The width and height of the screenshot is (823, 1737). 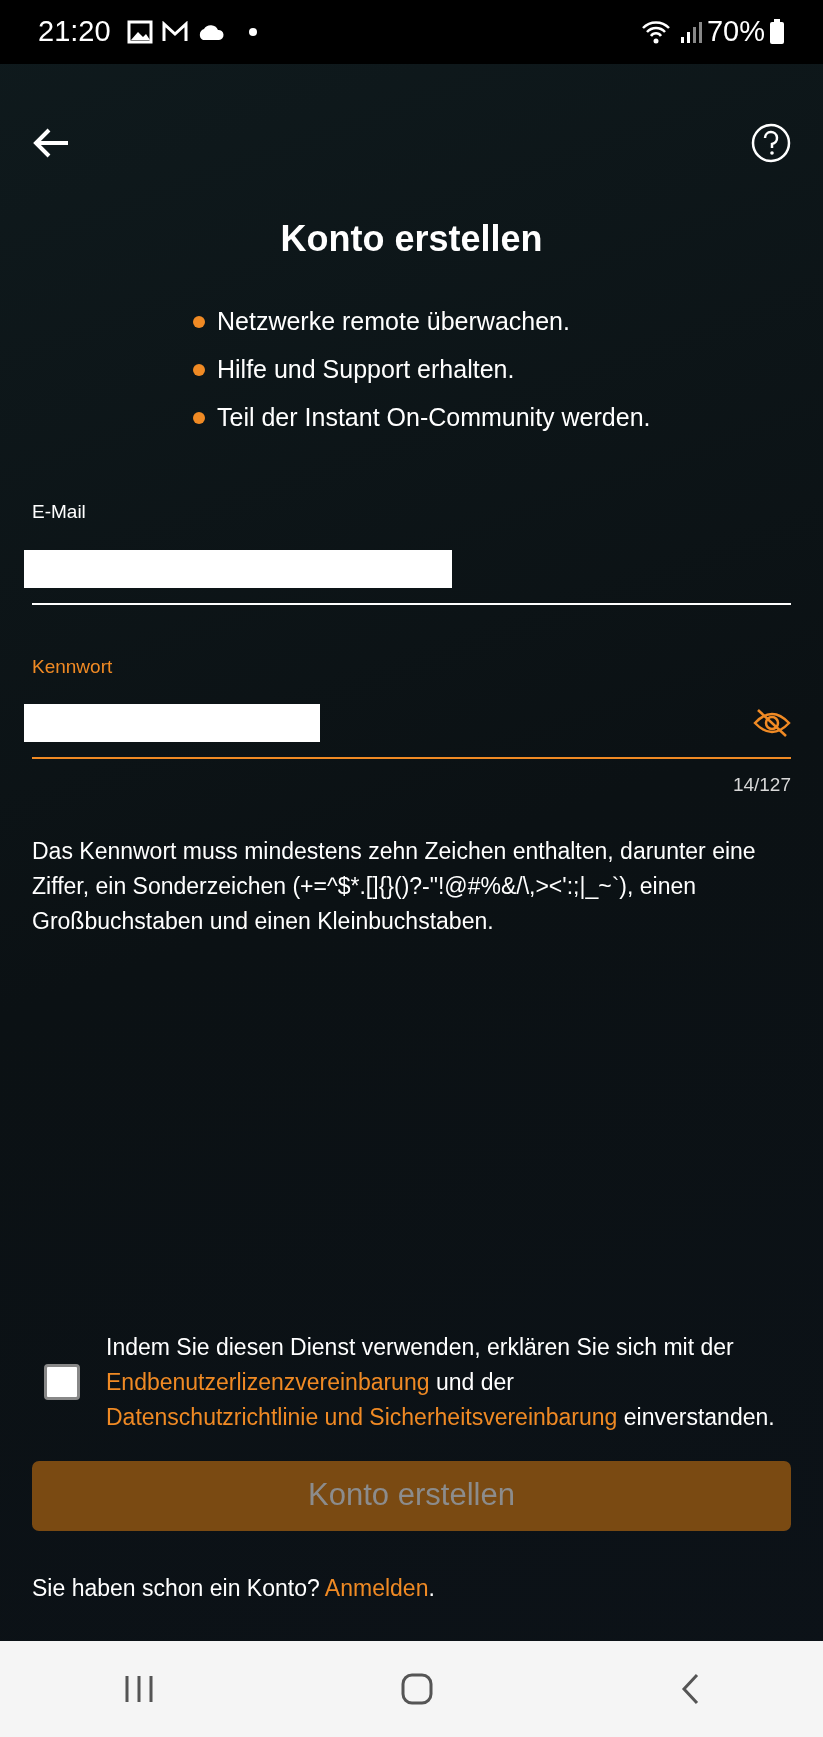 What do you see at coordinates (690, 32) in the screenshot?
I see `signal-icon` at bounding box center [690, 32].